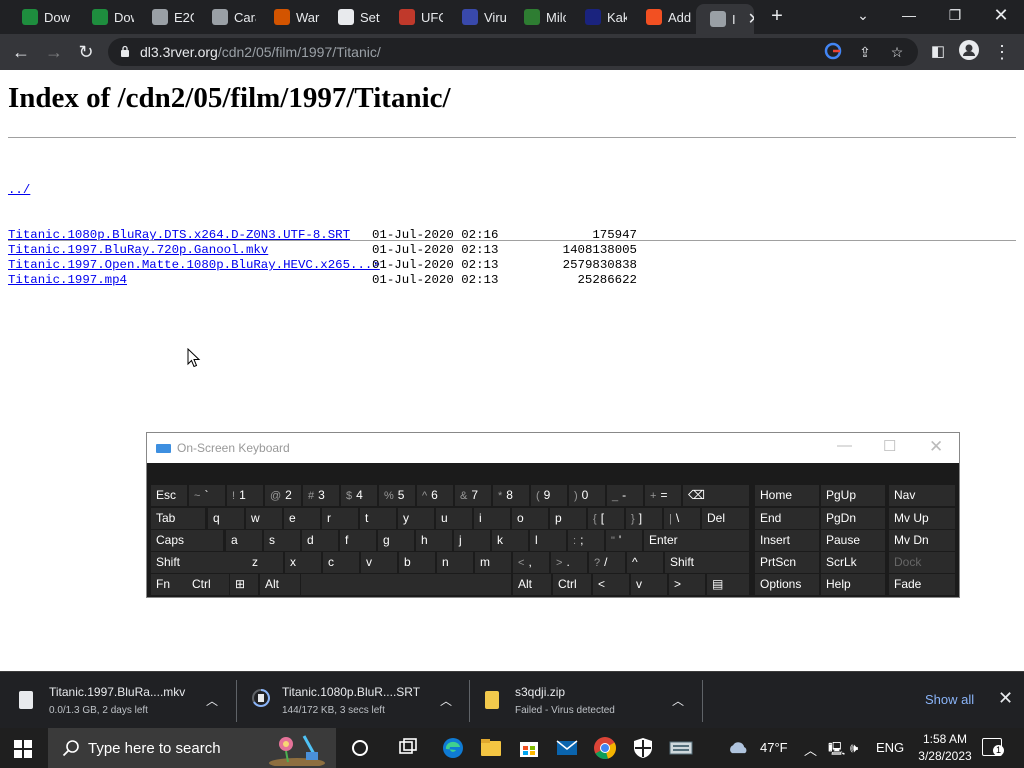 The height and width of the screenshot is (768, 1024). What do you see at coordinates (265, 562) in the screenshot?
I see `osk-key: z` at bounding box center [265, 562].